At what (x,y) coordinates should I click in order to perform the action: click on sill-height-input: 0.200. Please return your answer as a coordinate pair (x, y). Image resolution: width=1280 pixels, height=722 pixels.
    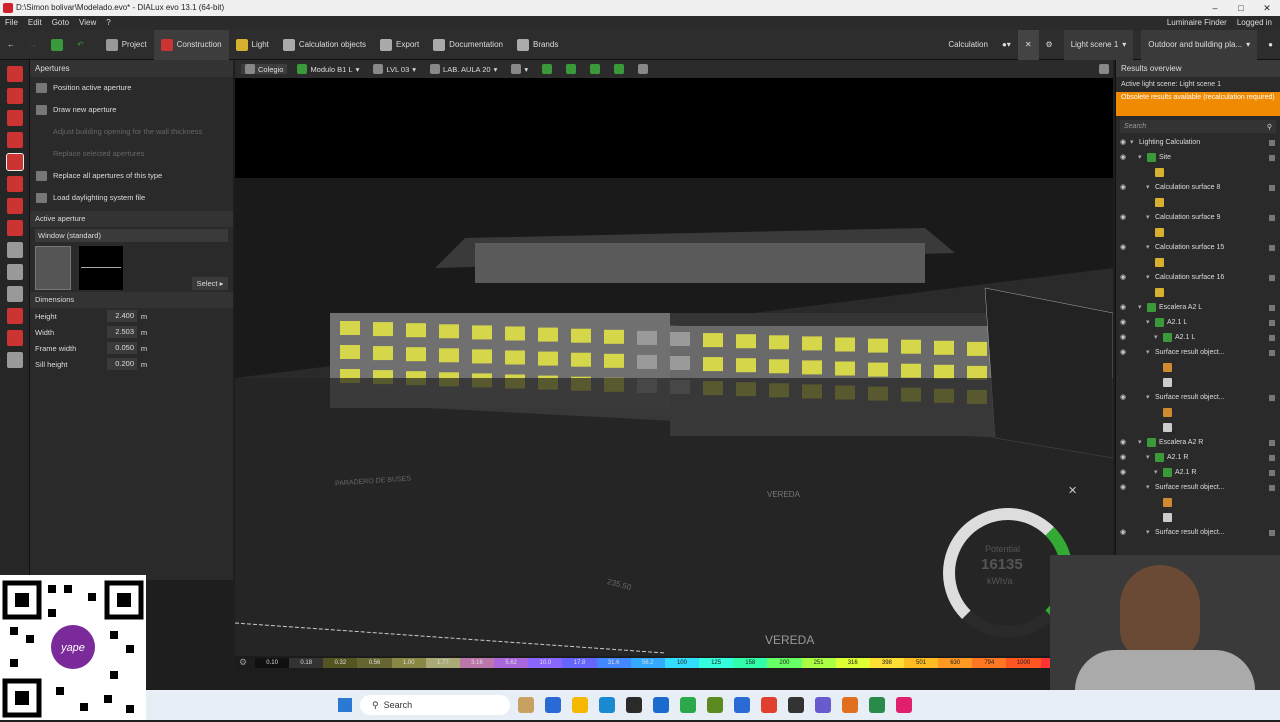
    Looking at the image, I should click on (122, 364).